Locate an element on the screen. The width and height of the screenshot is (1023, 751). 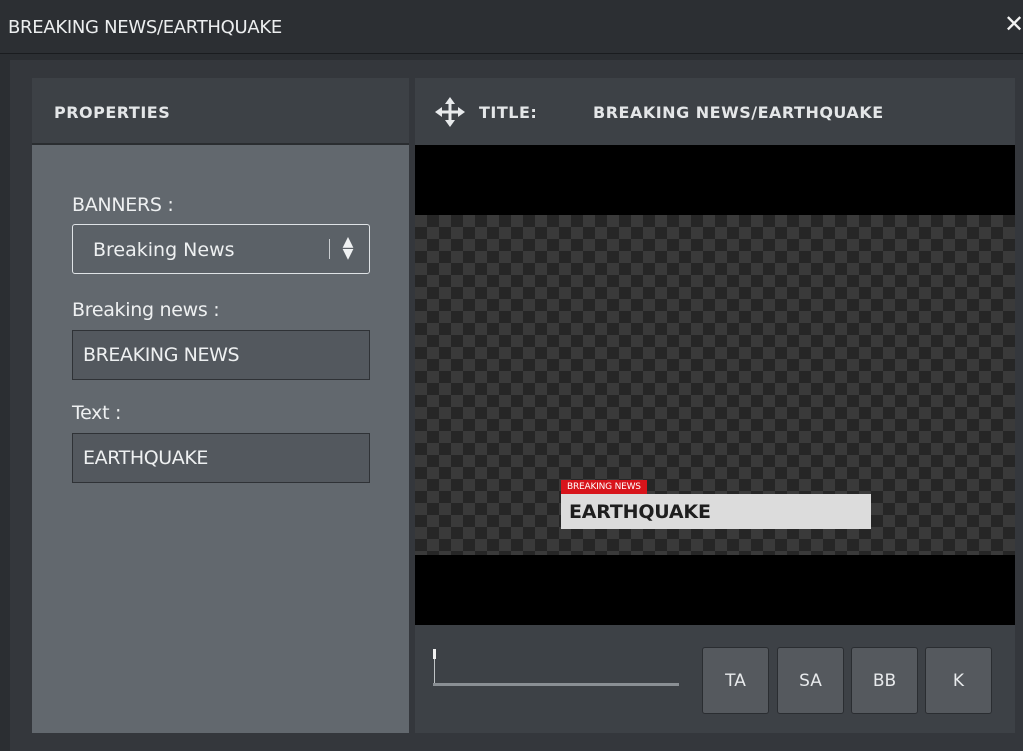
select-divider is located at coordinates (329, 249).